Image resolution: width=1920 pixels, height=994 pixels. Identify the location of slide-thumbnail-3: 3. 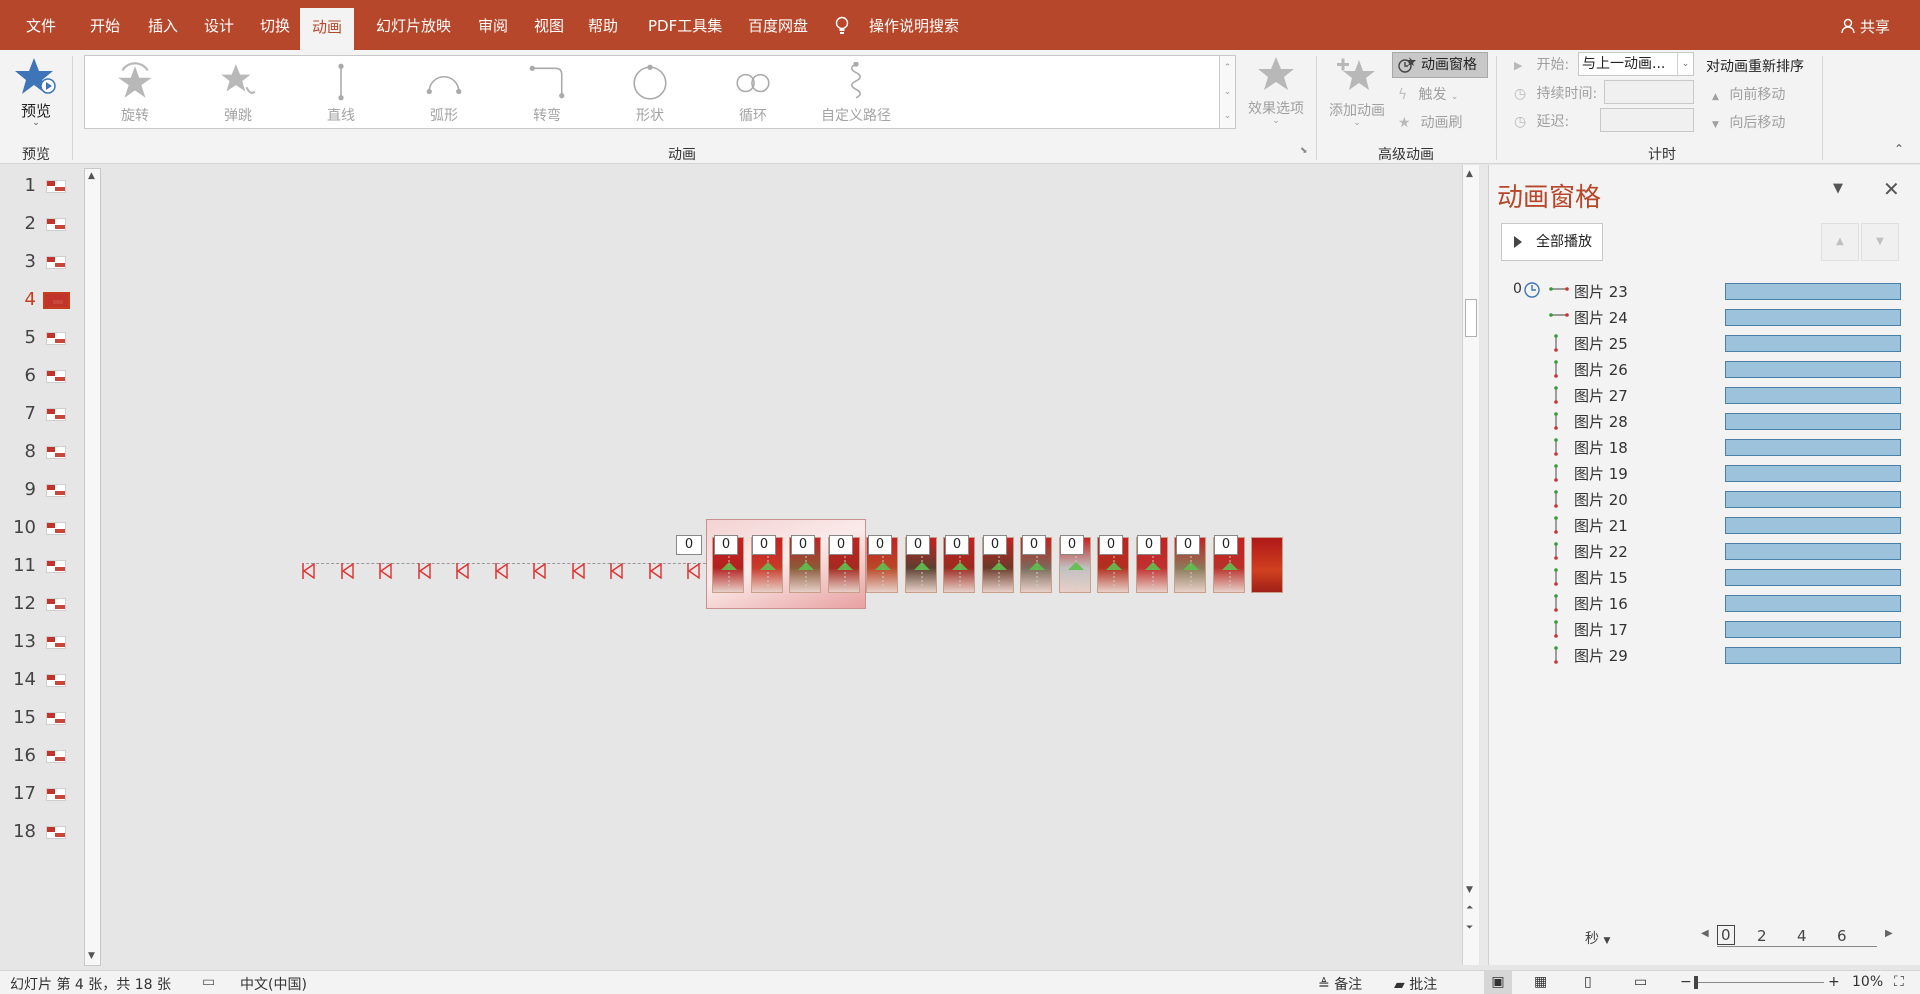
(45, 263).